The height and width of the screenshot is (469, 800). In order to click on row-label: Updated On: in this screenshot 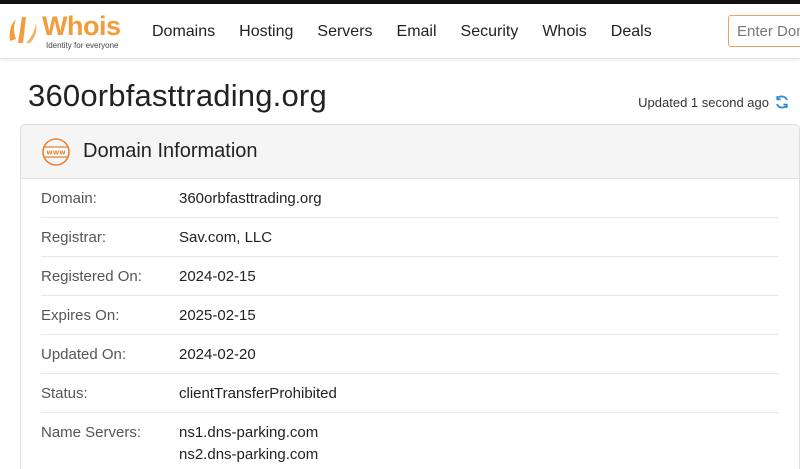, I will do `click(84, 354)`.